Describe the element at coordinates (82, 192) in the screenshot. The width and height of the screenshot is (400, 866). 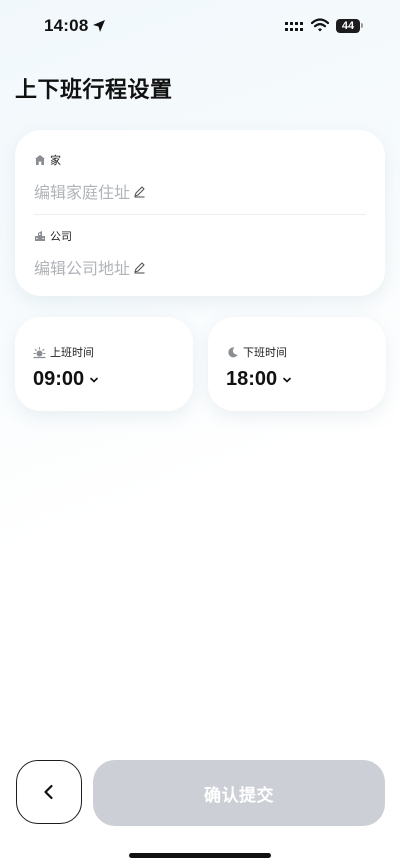
I see `home-address-placeholder: 编辑家庭住址` at that location.